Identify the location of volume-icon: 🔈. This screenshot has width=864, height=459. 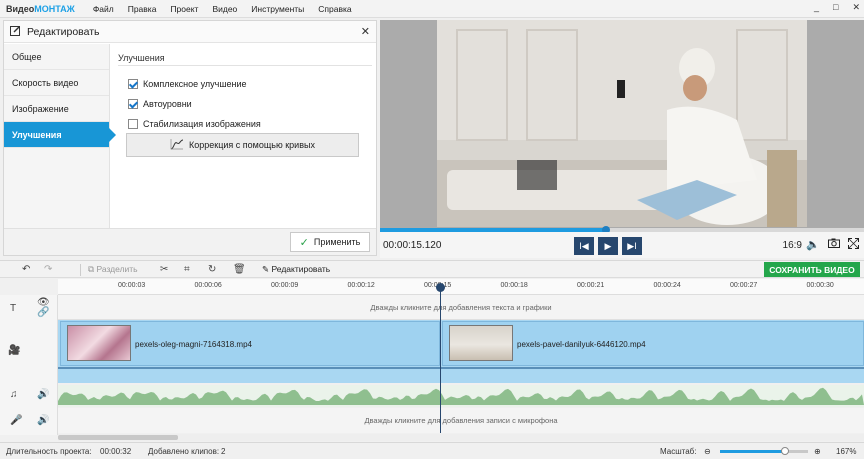
(813, 244).